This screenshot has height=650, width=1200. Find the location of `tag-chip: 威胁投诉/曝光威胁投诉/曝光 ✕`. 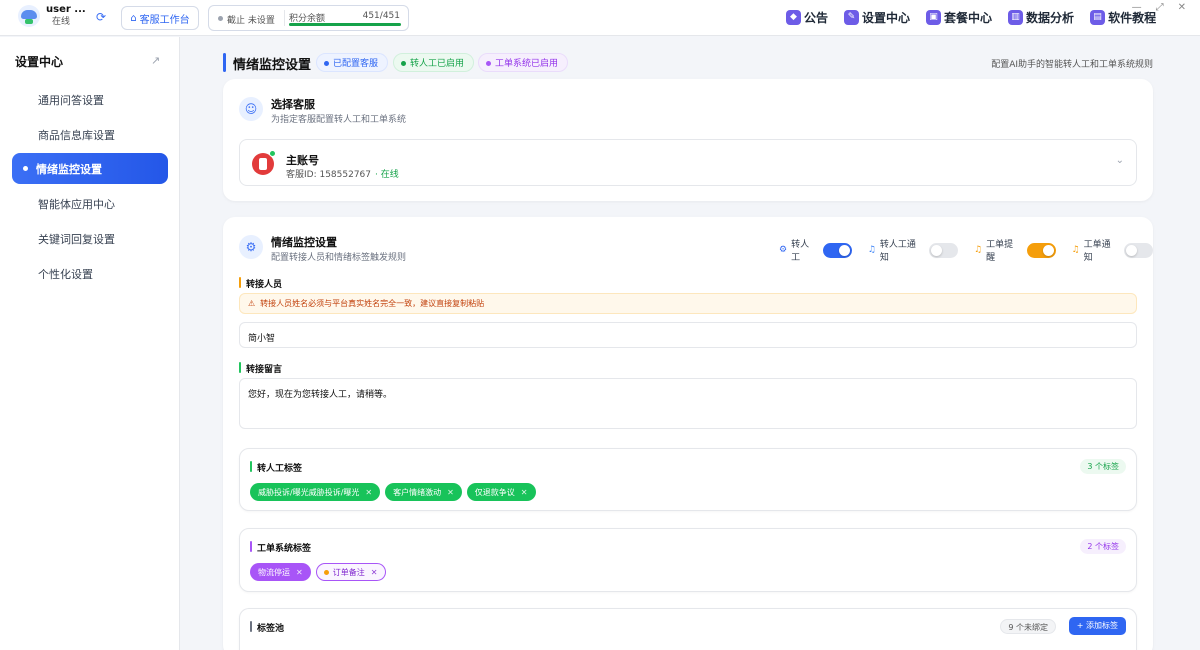

tag-chip: 威胁投诉/曝光威胁投诉/曝光 ✕ is located at coordinates (315, 492).